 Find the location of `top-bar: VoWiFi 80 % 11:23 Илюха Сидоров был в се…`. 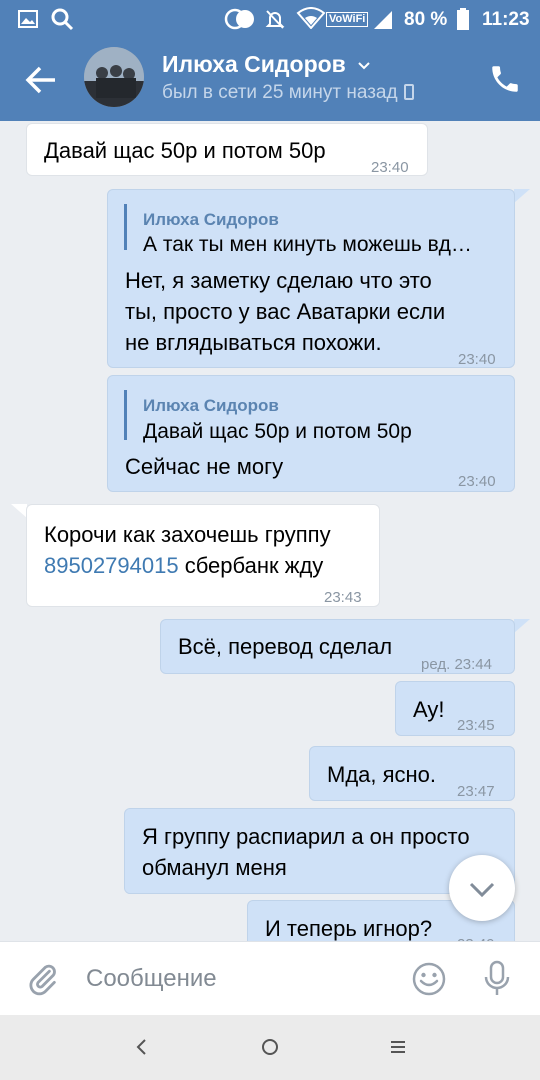

top-bar: VoWiFi 80 % 11:23 Илюха Сидоров был в се… is located at coordinates (270, 60).